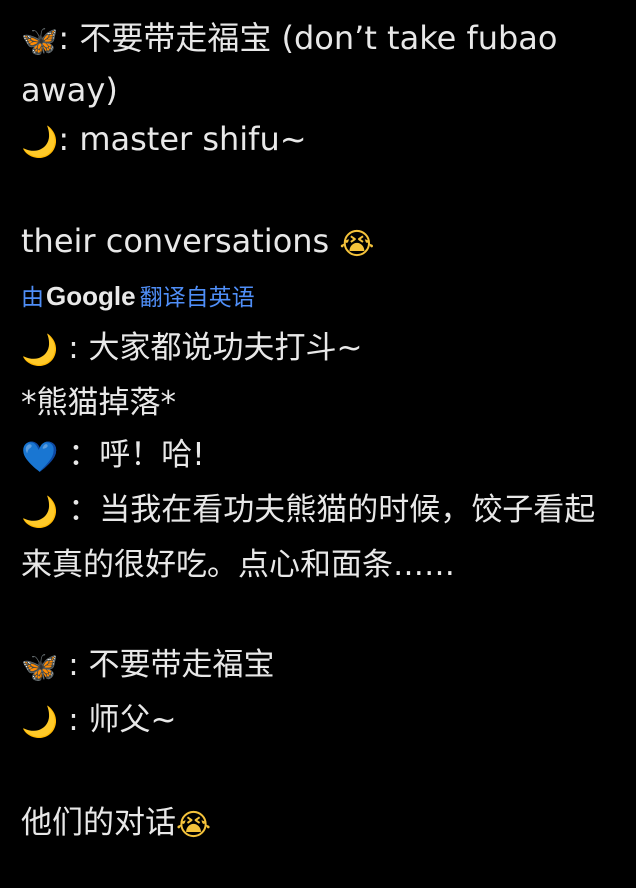 The width and height of the screenshot is (636, 888). Describe the element at coordinates (321, 721) in the screenshot. I see `translated-line-shifu: 🌙 : 师父~` at that location.